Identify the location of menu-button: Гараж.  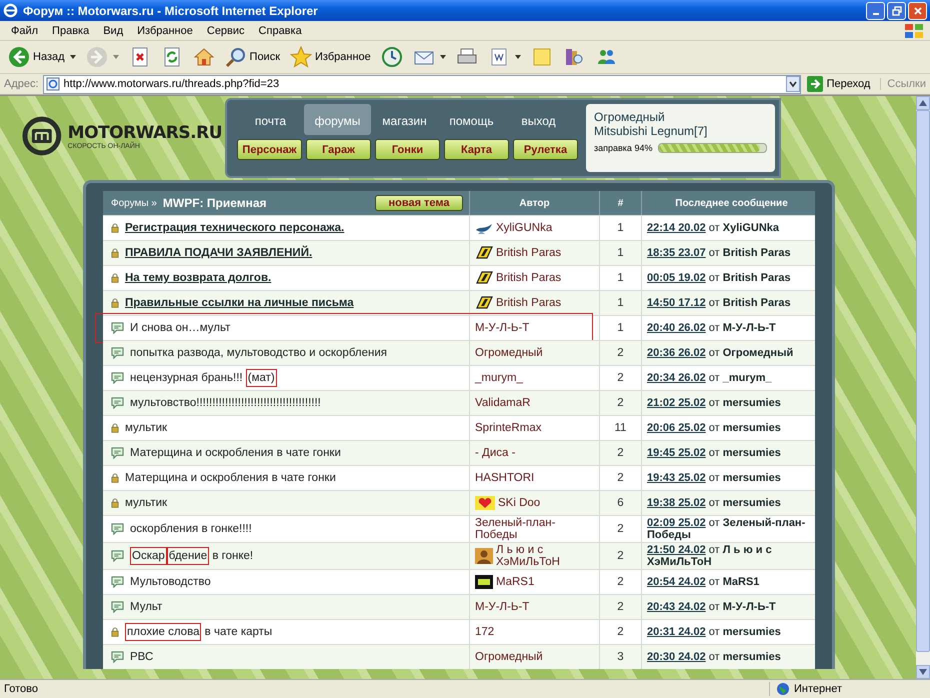
(338, 149).